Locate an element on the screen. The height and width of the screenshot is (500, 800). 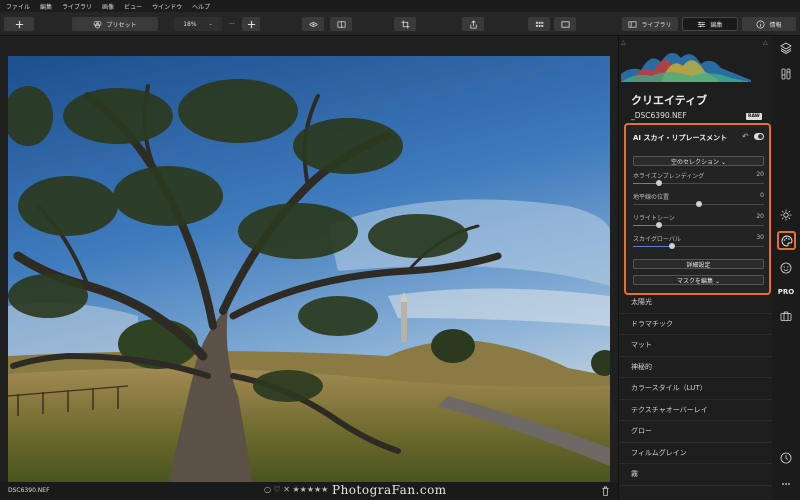
tab-library: ライブラリ is located at coordinates (650, 24).